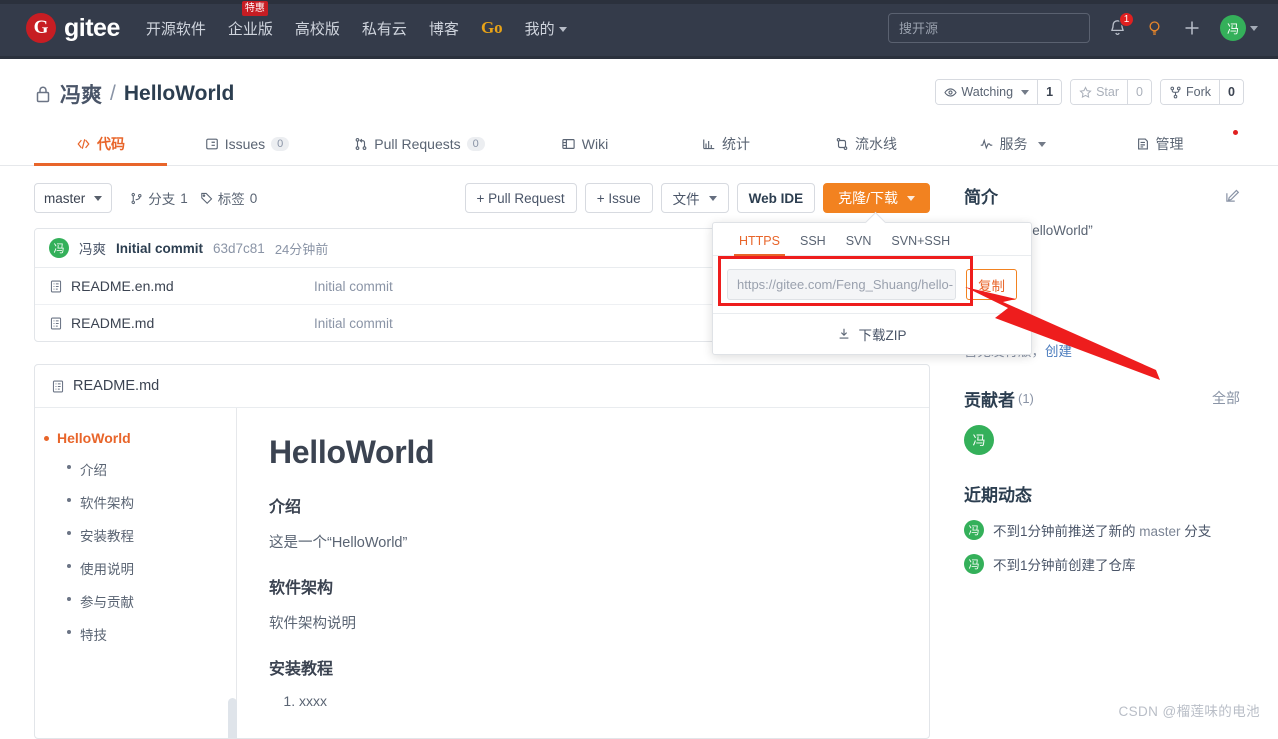 This screenshot has height=739, width=1278. What do you see at coordinates (709, 144) in the screenshot?
I see `chart-icon` at bounding box center [709, 144].